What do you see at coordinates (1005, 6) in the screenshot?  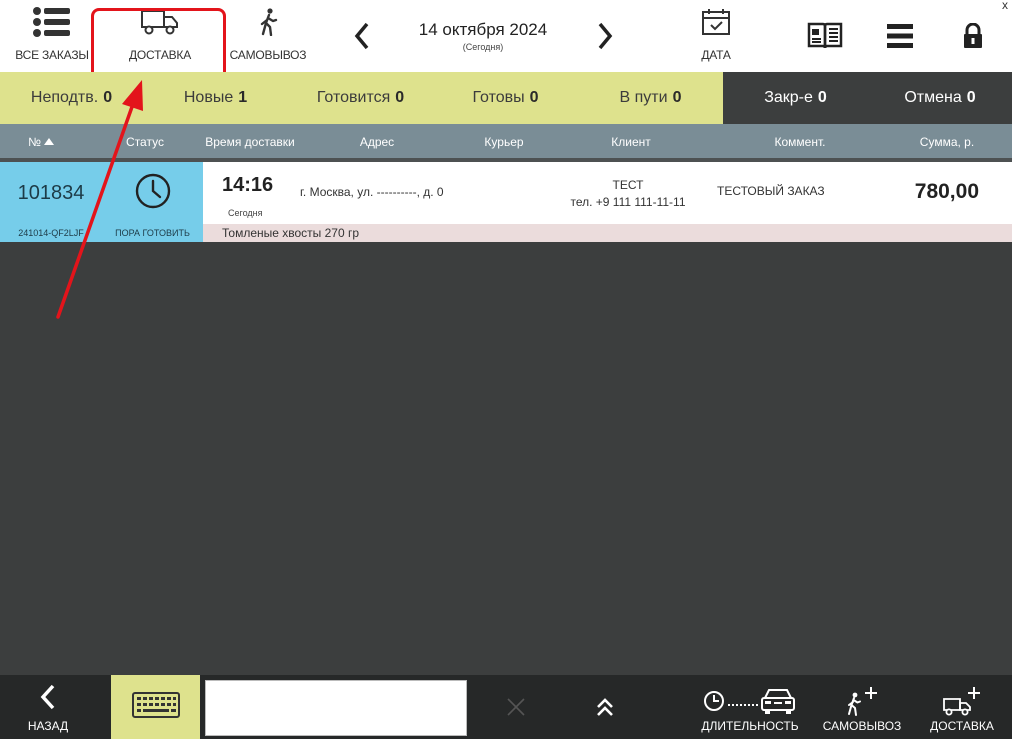 I see `window-close-button: x` at bounding box center [1005, 6].